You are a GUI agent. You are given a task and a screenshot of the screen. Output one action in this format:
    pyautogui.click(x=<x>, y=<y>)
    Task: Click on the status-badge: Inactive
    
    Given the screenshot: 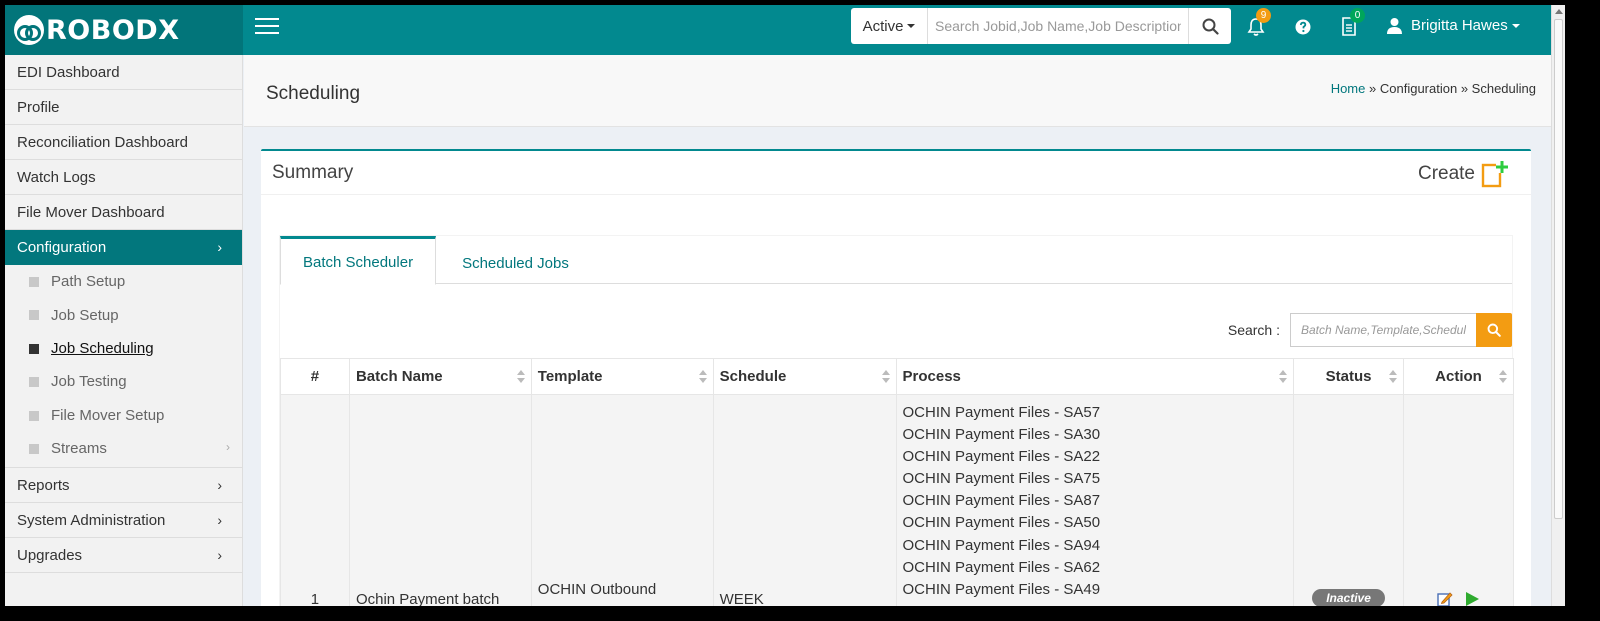 What is the action you would take?
    pyautogui.click(x=1348, y=597)
    